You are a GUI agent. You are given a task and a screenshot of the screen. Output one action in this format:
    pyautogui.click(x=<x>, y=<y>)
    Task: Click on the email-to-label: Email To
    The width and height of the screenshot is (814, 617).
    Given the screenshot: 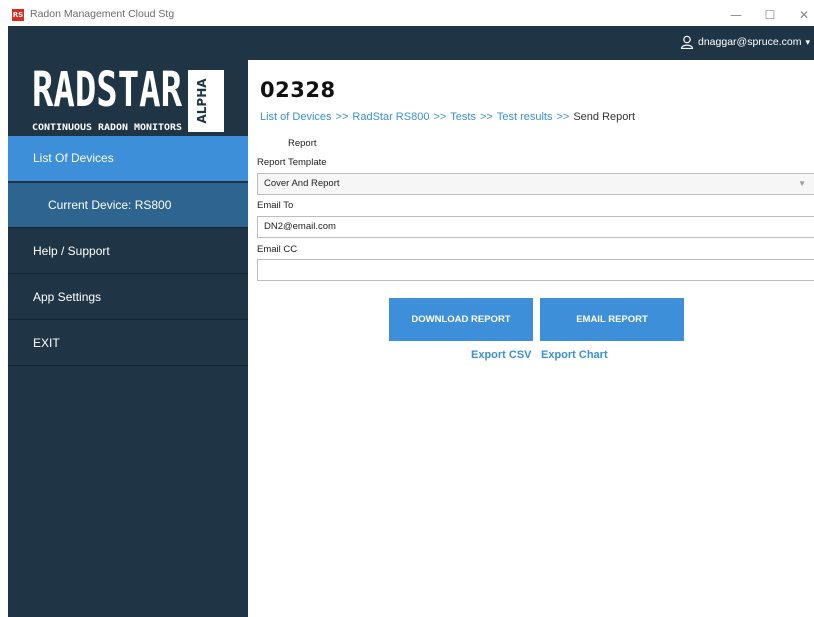 What is the action you would take?
    pyautogui.click(x=275, y=205)
    